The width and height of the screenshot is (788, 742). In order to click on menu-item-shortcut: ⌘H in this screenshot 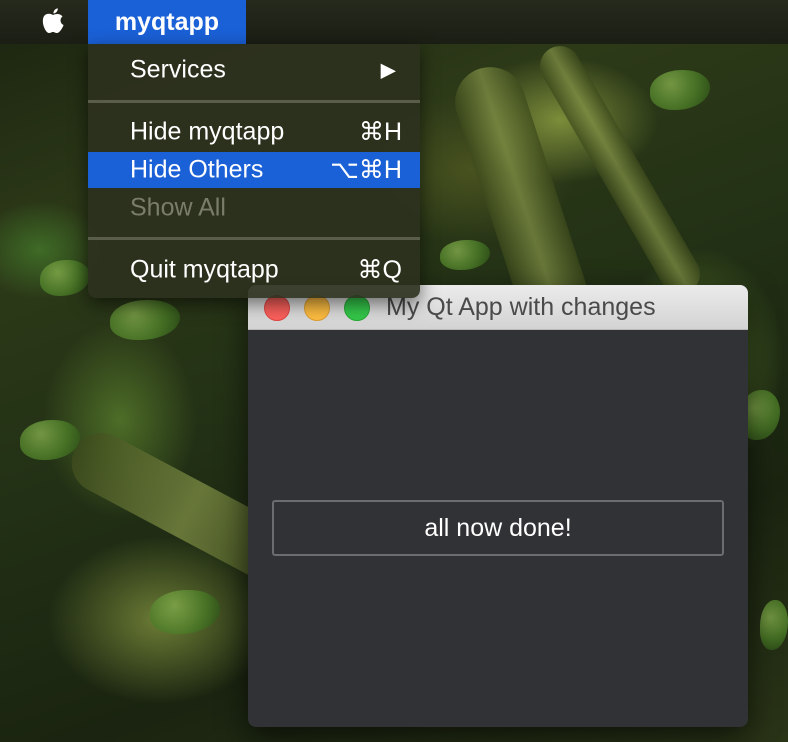, I will do `click(380, 132)`.